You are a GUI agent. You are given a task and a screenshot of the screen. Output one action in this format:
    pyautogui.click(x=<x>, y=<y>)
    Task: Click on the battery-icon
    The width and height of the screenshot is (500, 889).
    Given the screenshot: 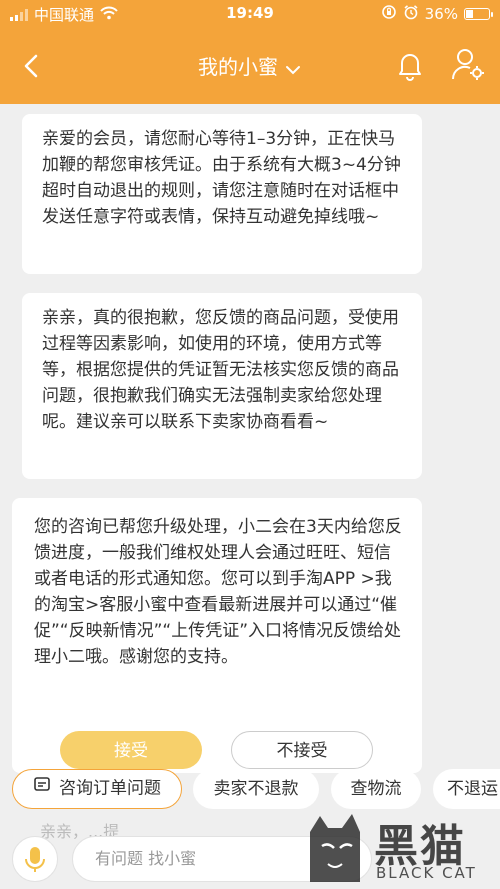 What is the action you would take?
    pyautogui.click(x=478, y=14)
    